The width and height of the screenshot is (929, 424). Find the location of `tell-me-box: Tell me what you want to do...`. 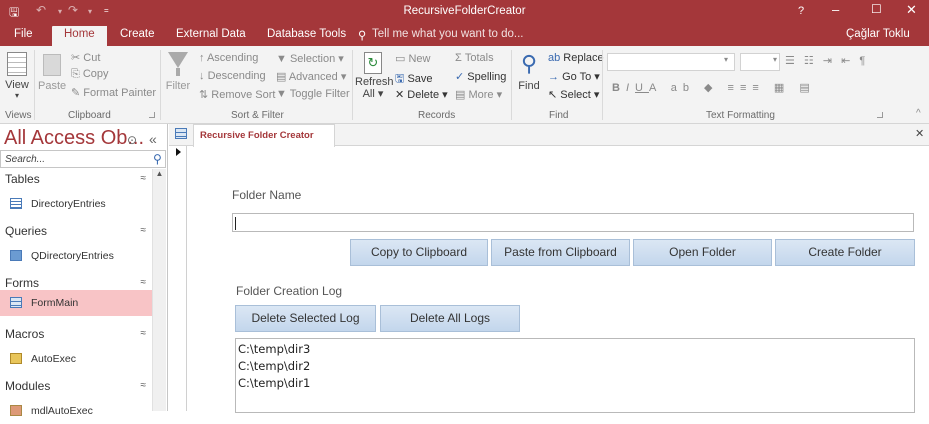

tell-me-box: Tell me what you want to do... is located at coordinates (448, 34).